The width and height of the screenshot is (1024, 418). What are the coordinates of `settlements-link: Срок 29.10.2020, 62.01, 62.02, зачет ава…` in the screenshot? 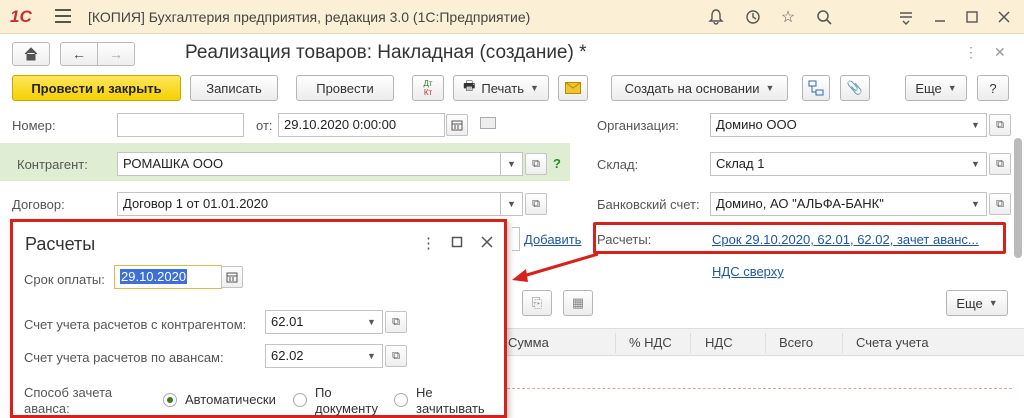 It's located at (845, 239).